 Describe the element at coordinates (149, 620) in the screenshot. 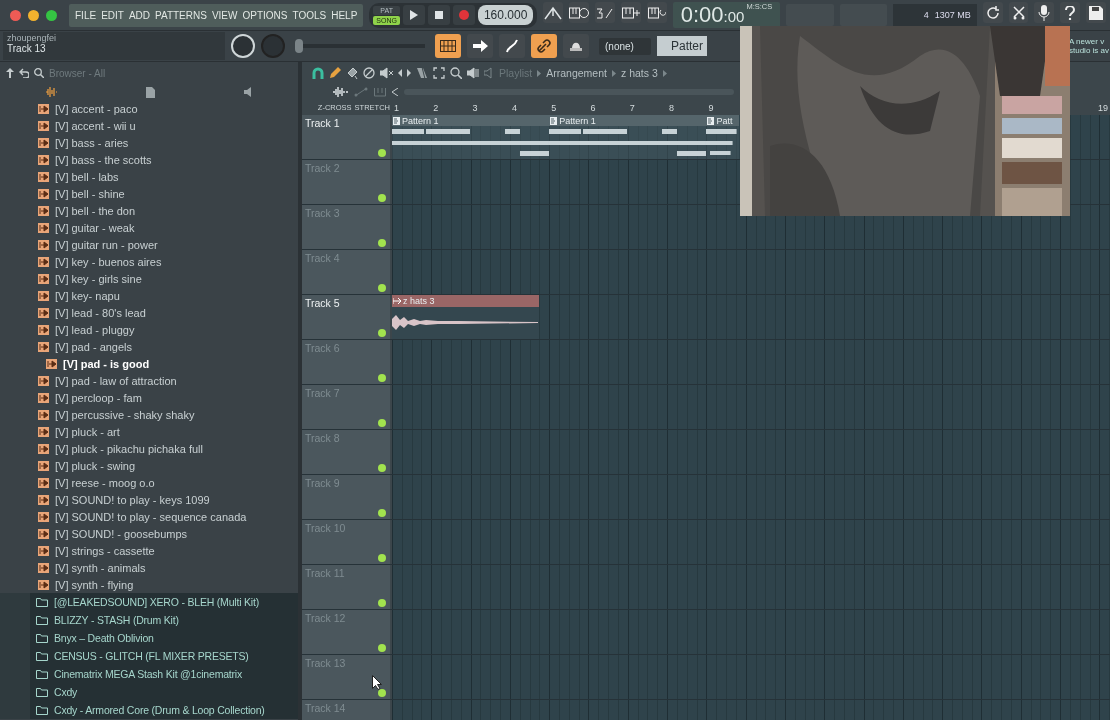

I see `browser-item: BLIZZY - STASH (Drum Kit)` at that location.